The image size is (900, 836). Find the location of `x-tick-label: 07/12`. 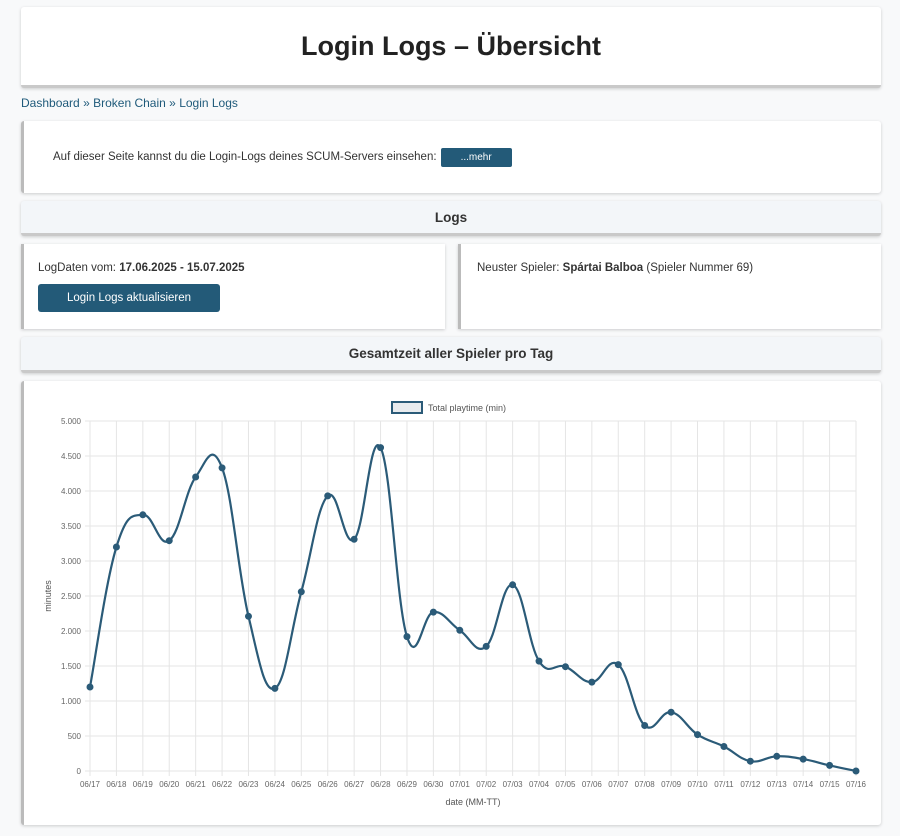

x-tick-label: 07/12 is located at coordinates (750, 784).